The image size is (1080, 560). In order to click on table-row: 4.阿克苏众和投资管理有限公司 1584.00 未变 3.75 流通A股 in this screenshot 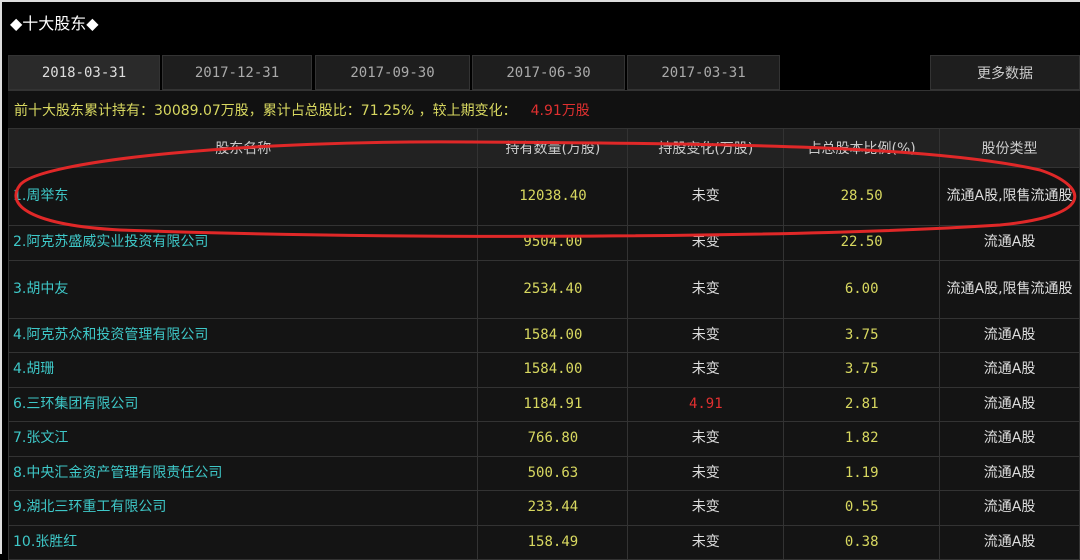, I will do `click(543, 335)`.